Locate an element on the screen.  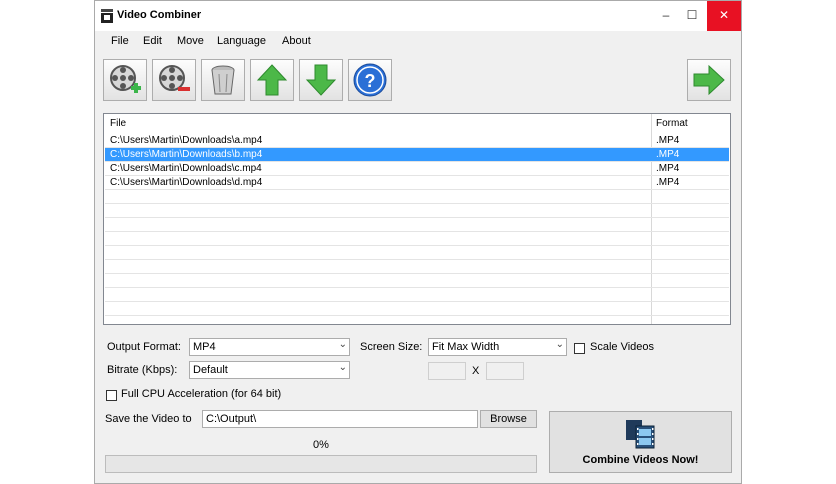
file-path: C:\Users\Martin\Downloads\c.mp4 is located at coordinates (186, 168).